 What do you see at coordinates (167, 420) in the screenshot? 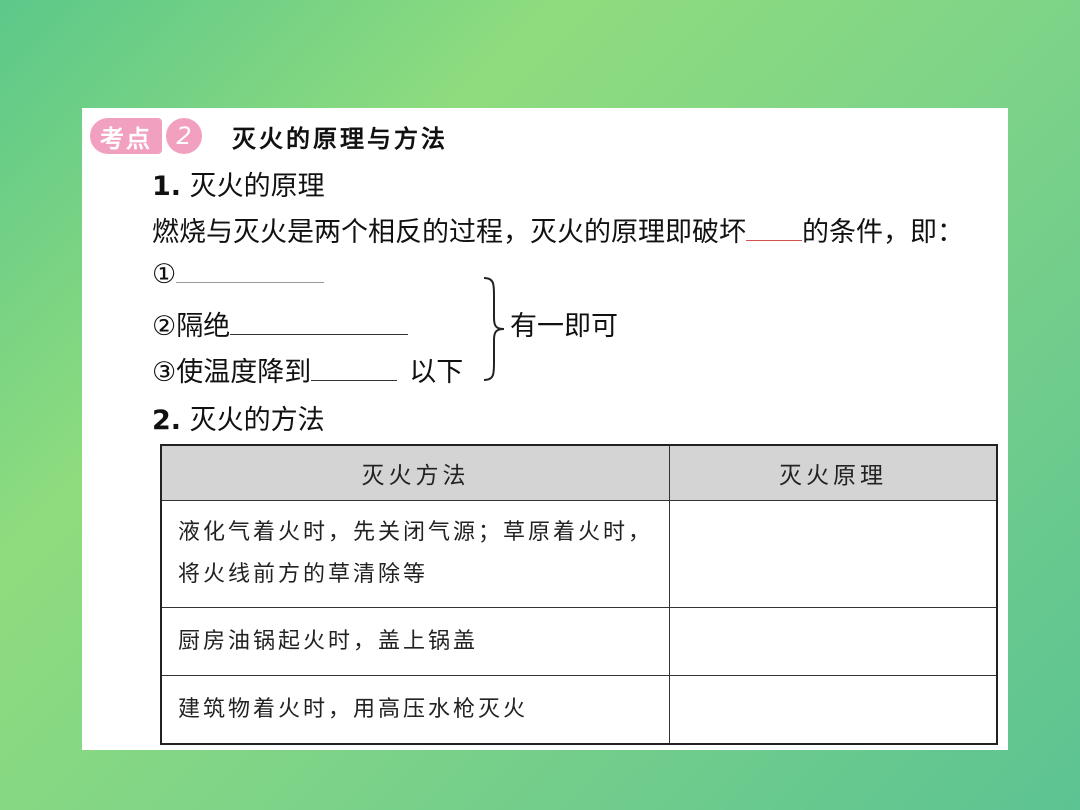
I see `heading-methods-number: 2.` at bounding box center [167, 420].